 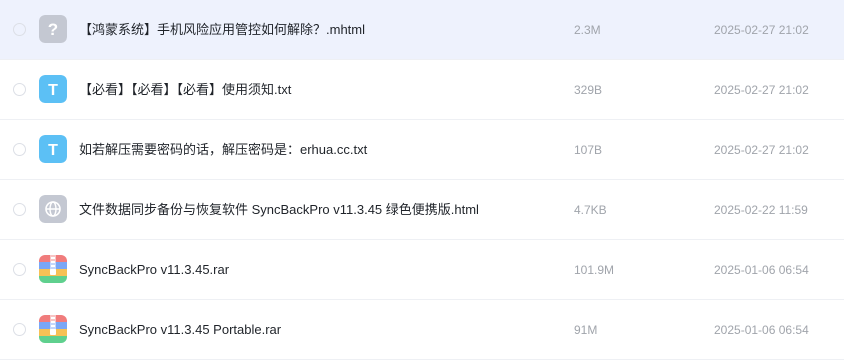 What do you see at coordinates (588, 150) in the screenshot?
I see `file-size: 107B` at bounding box center [588, 150].